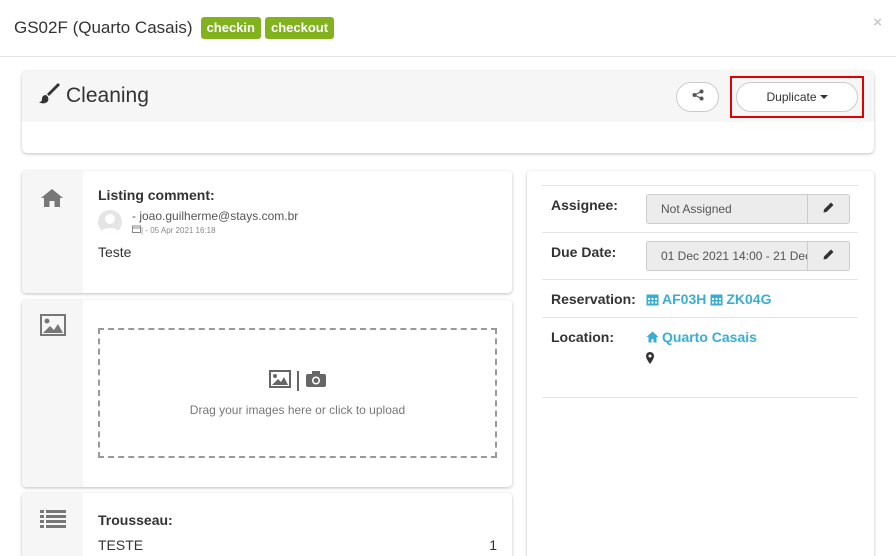 The width and height of the screenshot is (896, 556). I want to click on assignee-field: Not Assigned, so click(748, 209).